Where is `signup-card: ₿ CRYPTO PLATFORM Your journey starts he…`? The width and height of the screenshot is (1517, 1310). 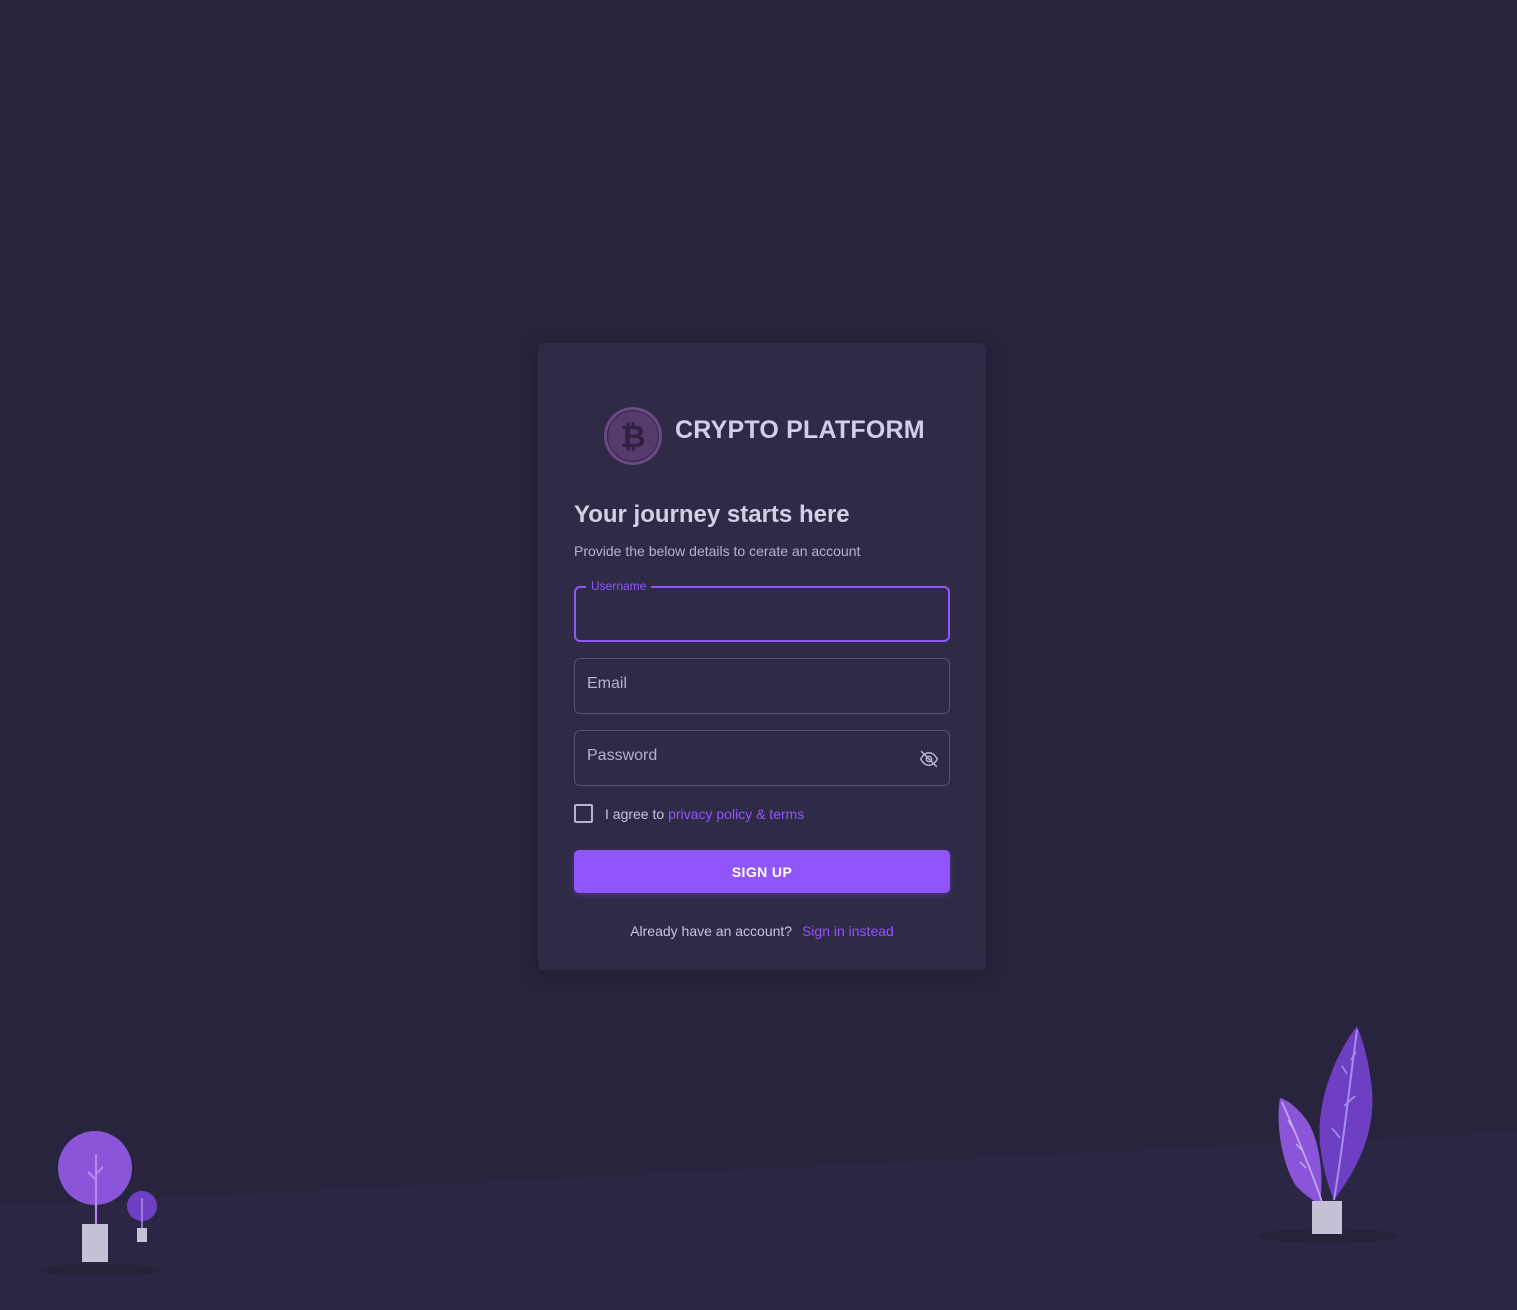
signup-card: ₿ CRYPTO PLATFORM Your journey starts he… is located at coordinates (762, 656).